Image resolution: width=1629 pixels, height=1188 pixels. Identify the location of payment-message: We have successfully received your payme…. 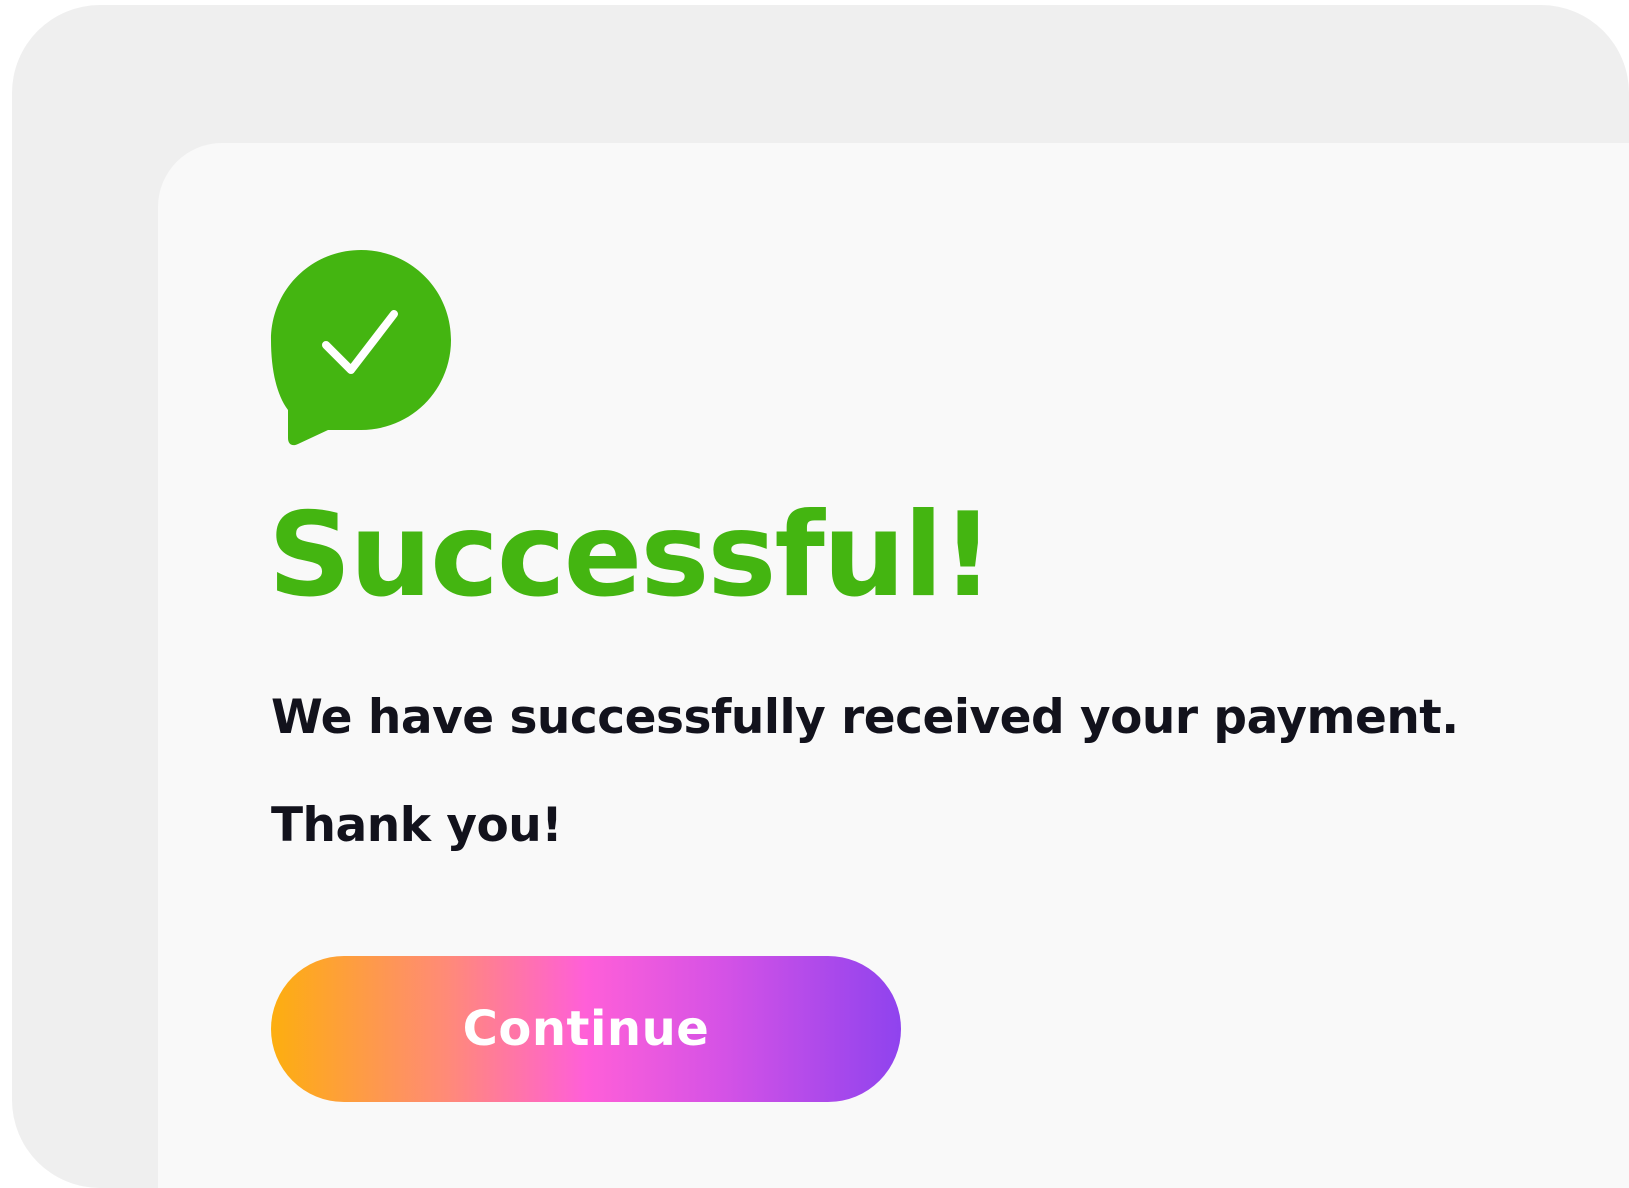
(865, 717).